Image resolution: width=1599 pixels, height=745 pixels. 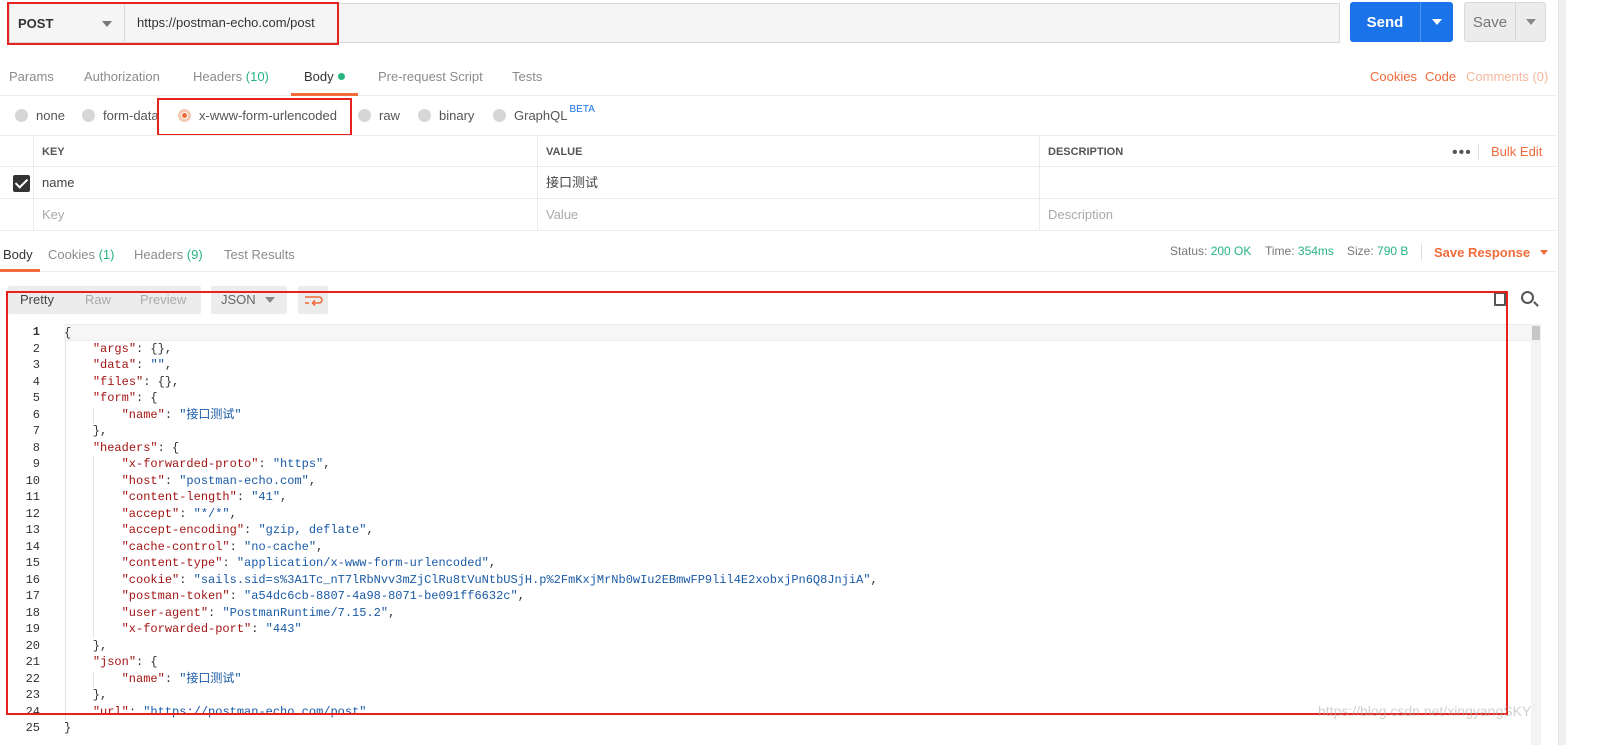 I want to click on save-label: Save, so click(x=1490, y=22).